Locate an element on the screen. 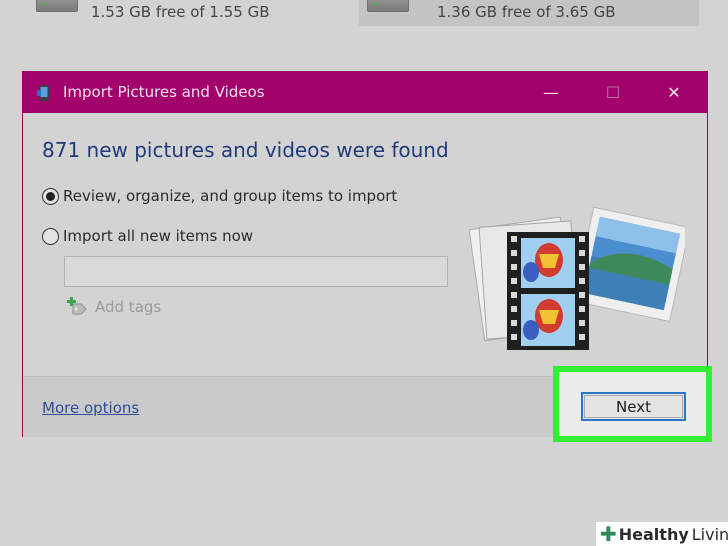 The width and height of the screenshot is (728, 546). radio-import-all is located at coordinates (50, 236).